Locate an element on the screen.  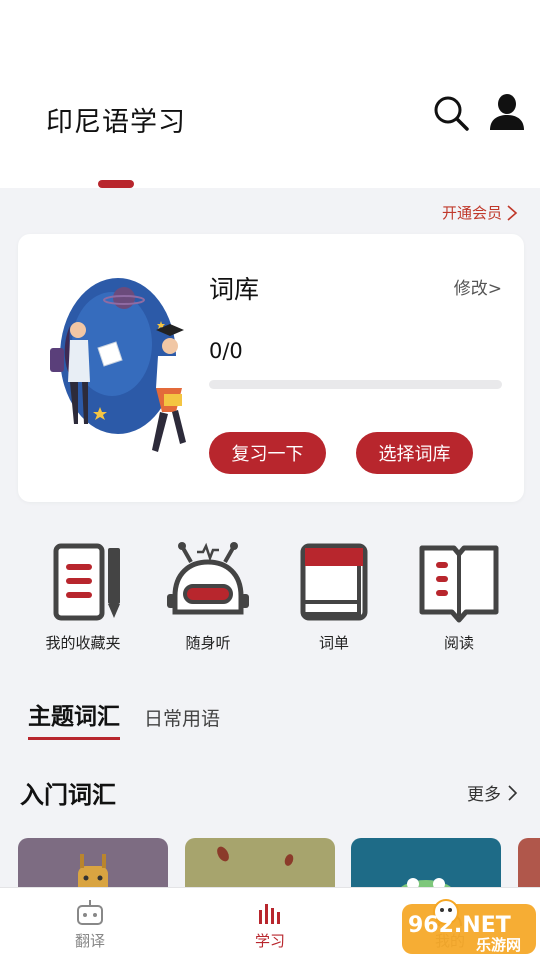
feature-label: 我的收藏夹 is located at coordinates (83, 643).